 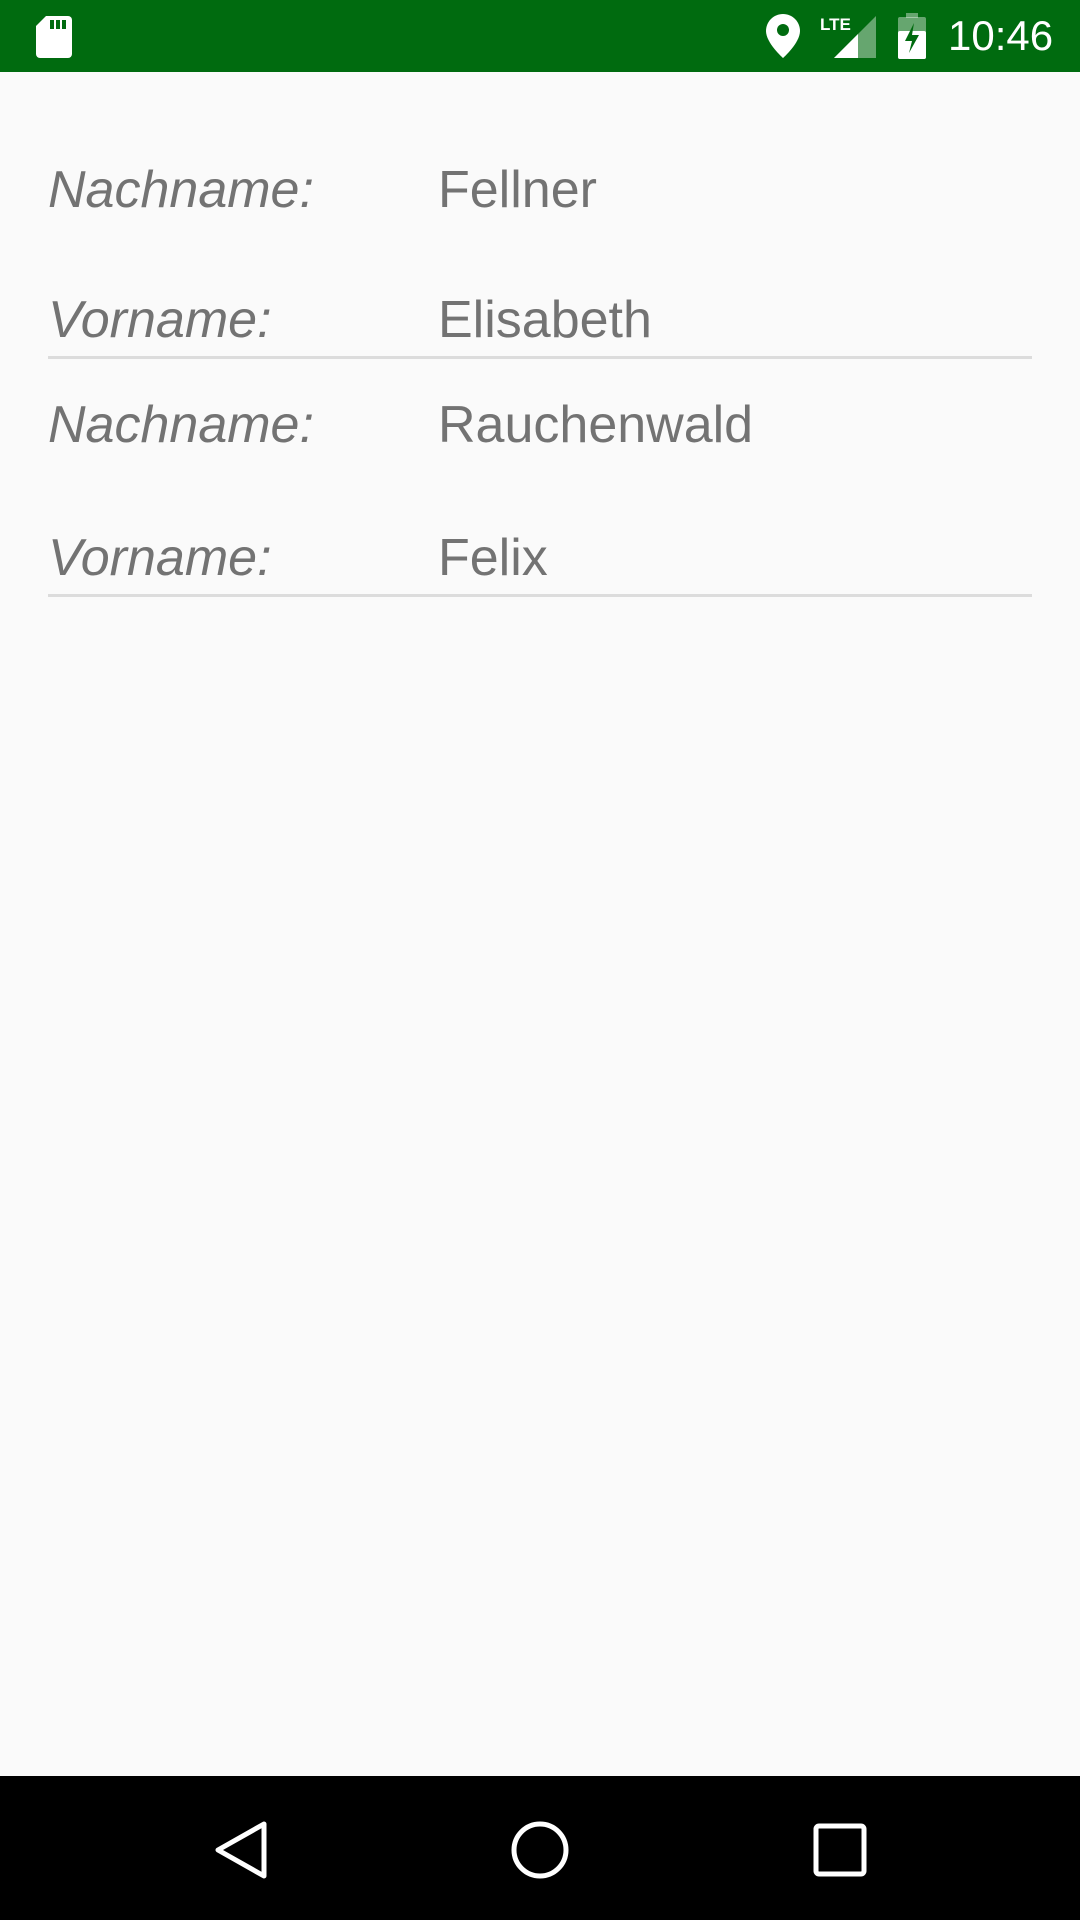 I want to click on sd-card-icon, so click(x=54, y=37).